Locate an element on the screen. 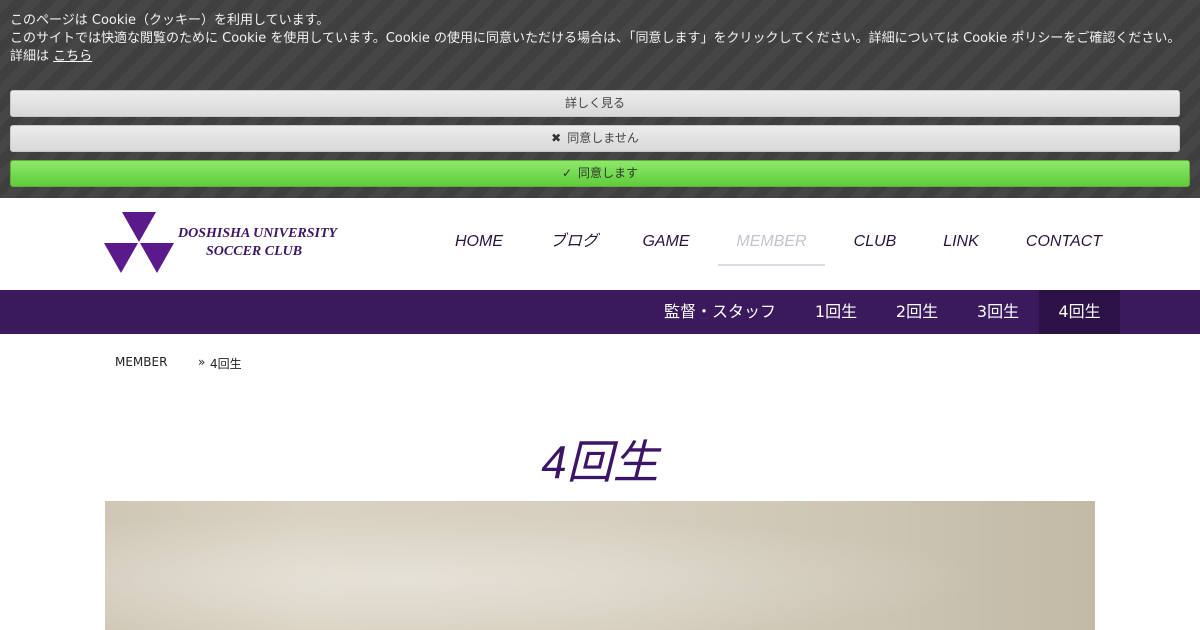 This screenshot has width=1200, height=630. main-nav: HOME ブログ GAME MEMBER CLUB LINK CONTACT is located at coordinates (600, 245).